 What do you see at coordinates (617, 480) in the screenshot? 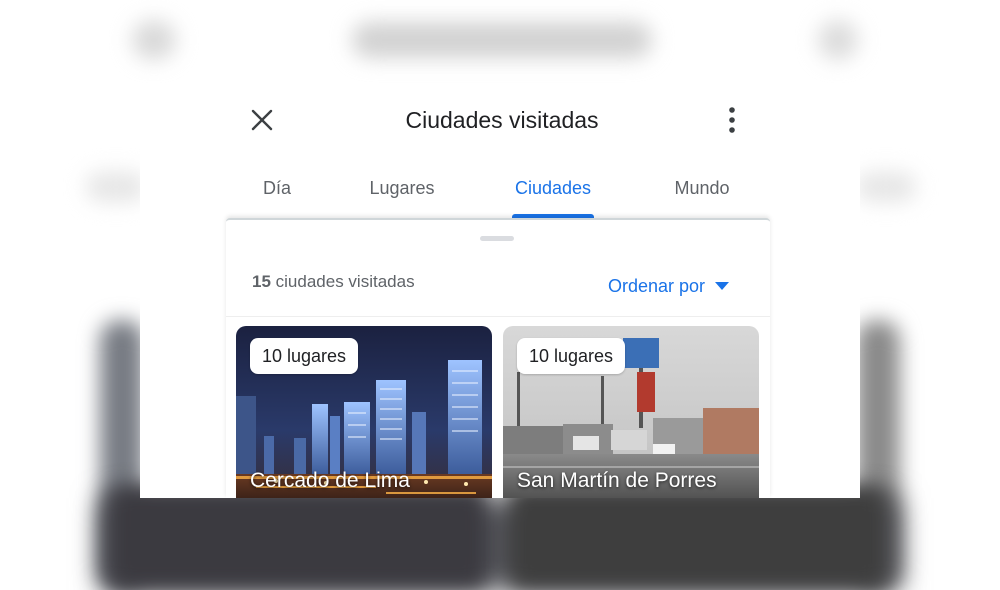
I see `city-name: San Martín de Porres` at bounding box center [617, 480].